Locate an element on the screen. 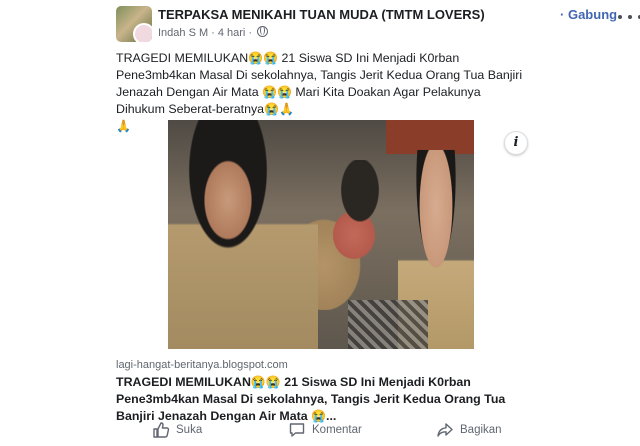 The width and height of the screenshot is (640, 446). globe-icon is located at coordinates (263, 31).